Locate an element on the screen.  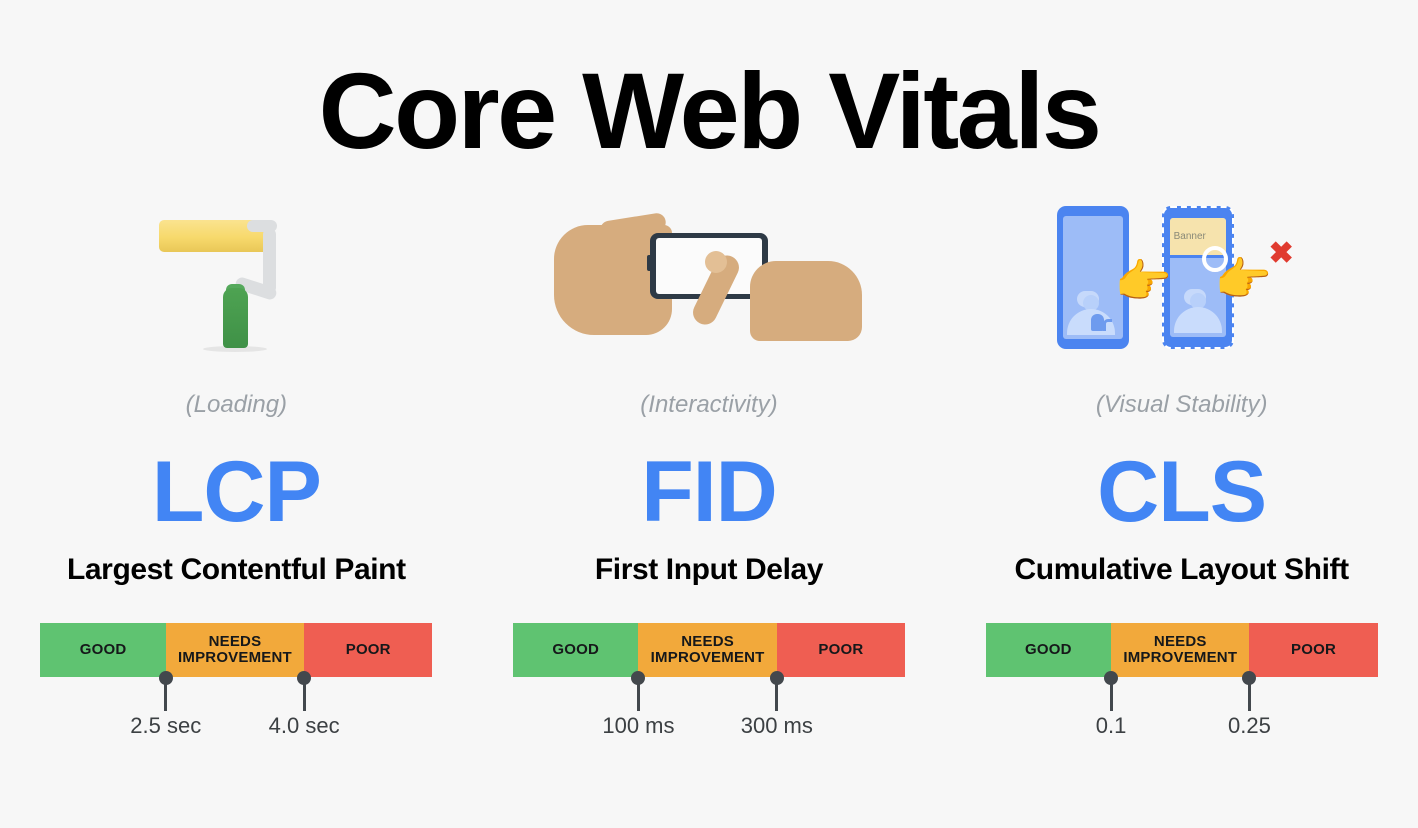
threshold-markers-fid: 100 ms 300 ms is located at coordinates (709, 710).